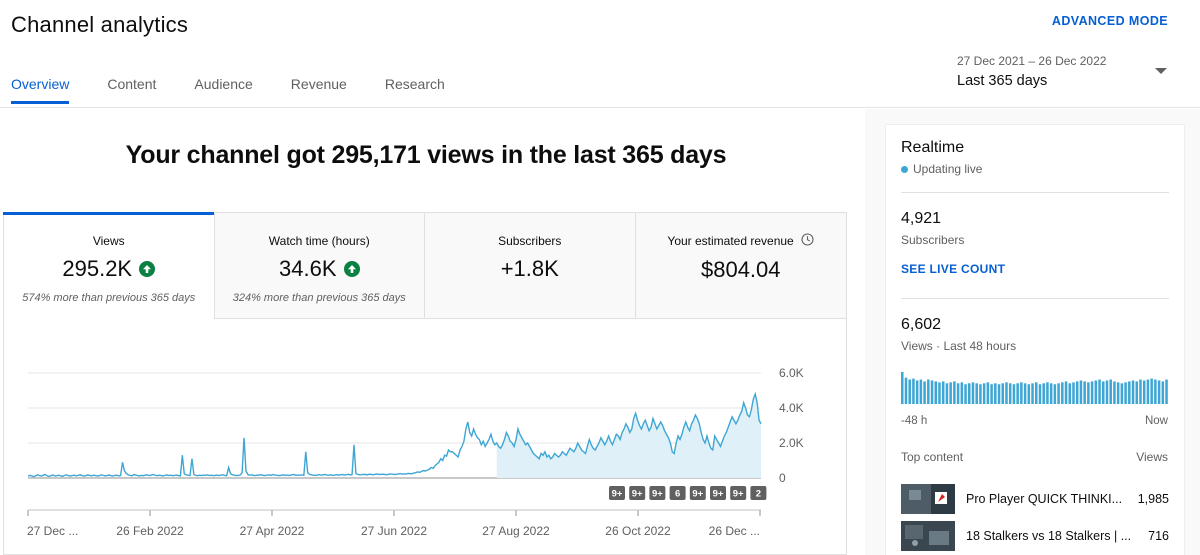 The image size is (1200, 555). I want to click on arrow-up-icon, so click(147, 269).